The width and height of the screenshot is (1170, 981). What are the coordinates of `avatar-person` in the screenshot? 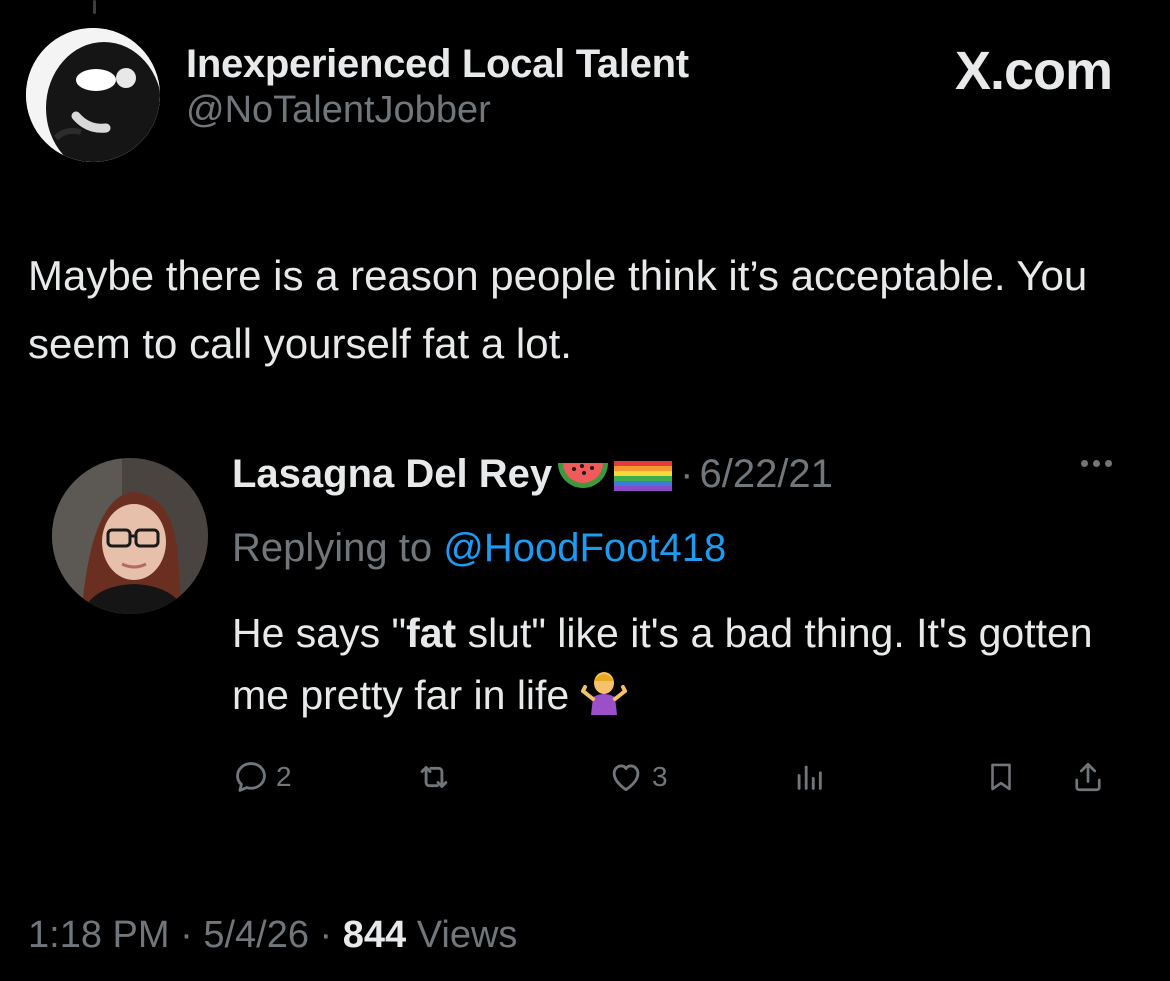 It's located at (130, 536).